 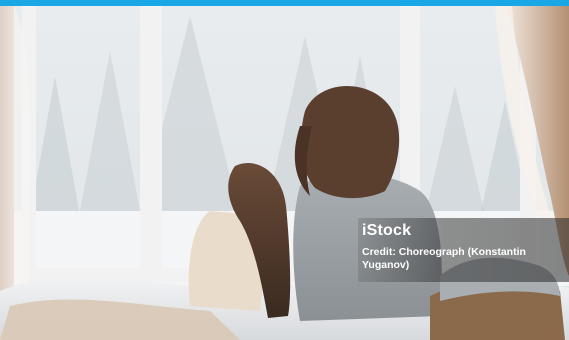 What do you see at coordinates (444, 258) in the screenshot?
I see `watermark-credit: Credit: Choreograph (Konstantin Yuganov)` at bounding box center [444, 258].